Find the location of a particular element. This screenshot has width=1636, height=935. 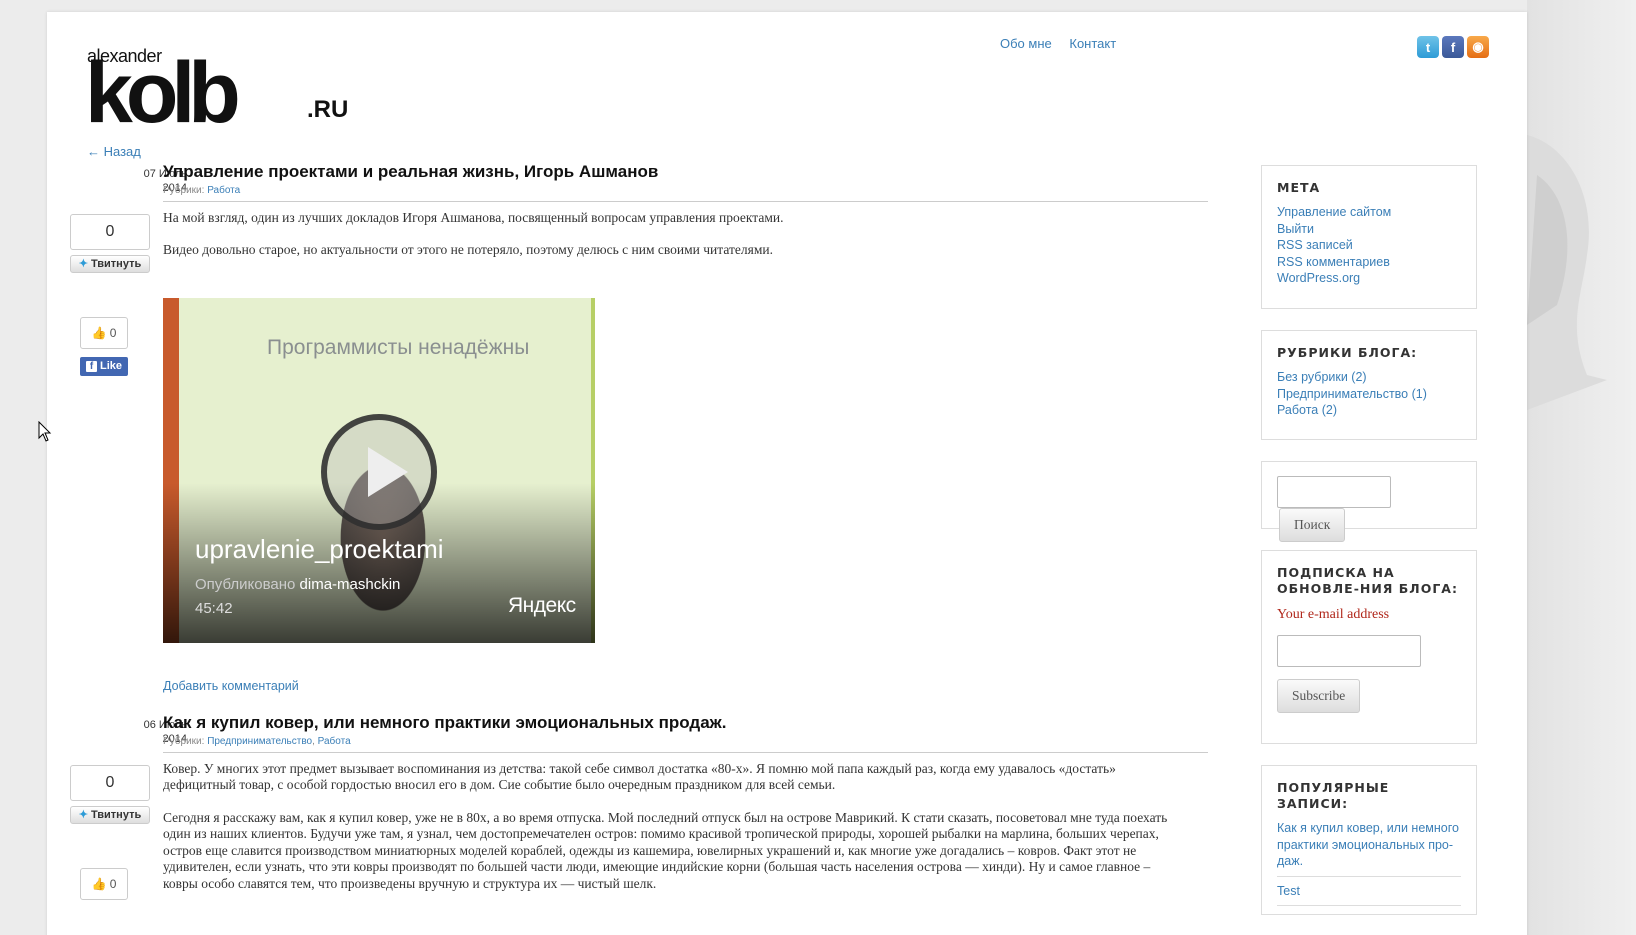

logo-suffix: .RU is located at coordinates (328, 109).